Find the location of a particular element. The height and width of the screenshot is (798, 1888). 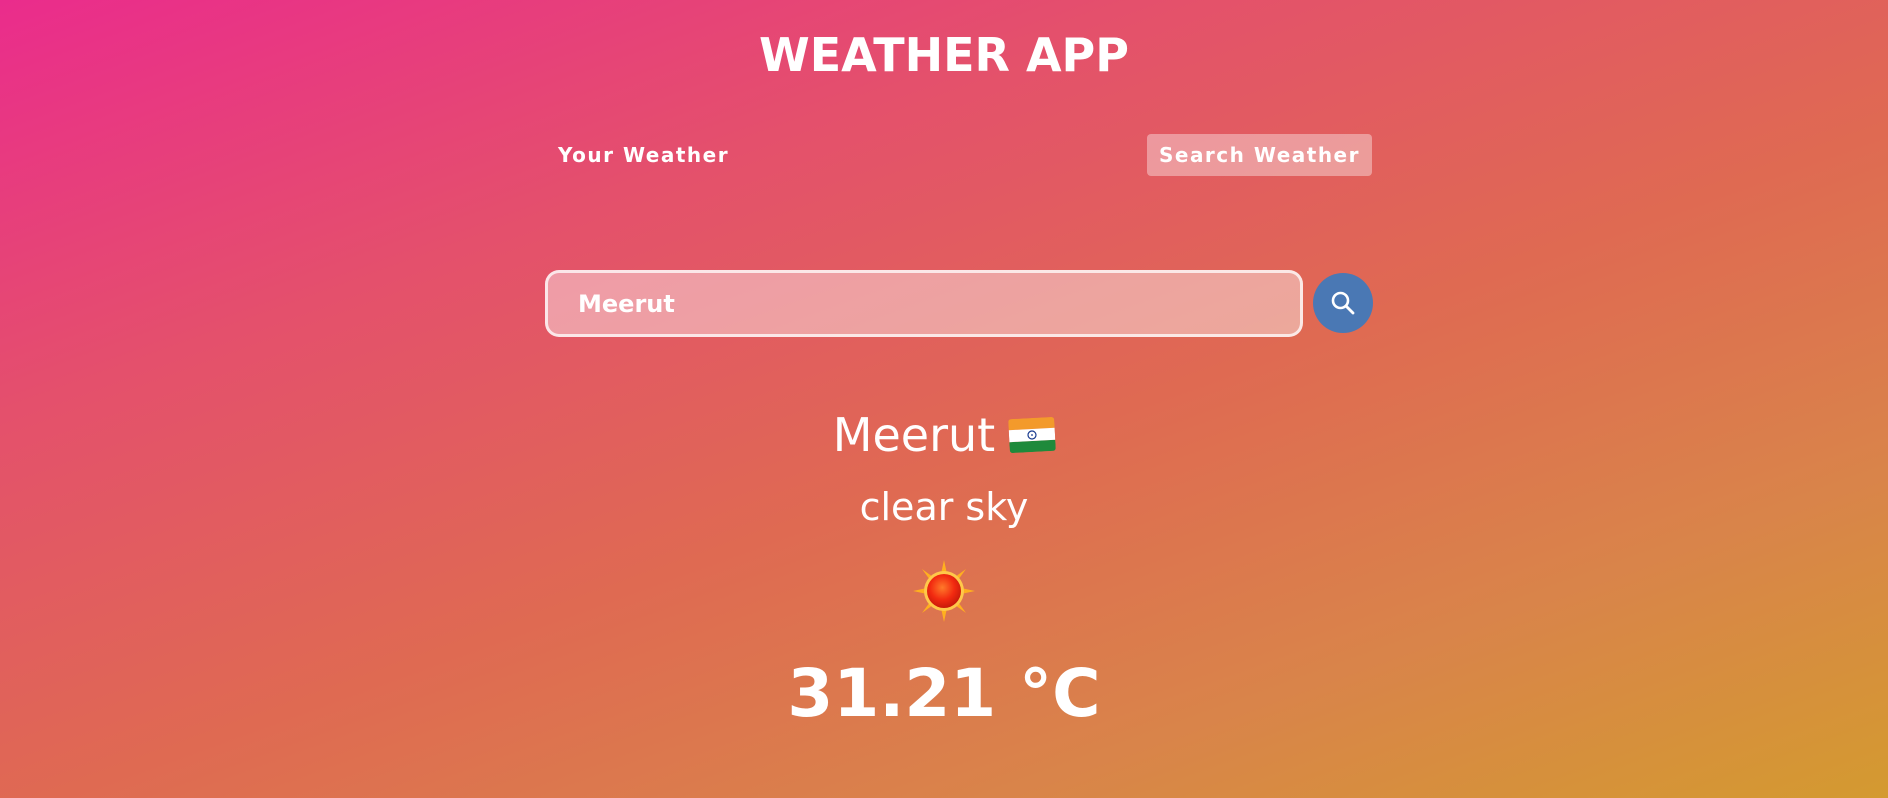

sun-icon is located at coordinates (944, 591).